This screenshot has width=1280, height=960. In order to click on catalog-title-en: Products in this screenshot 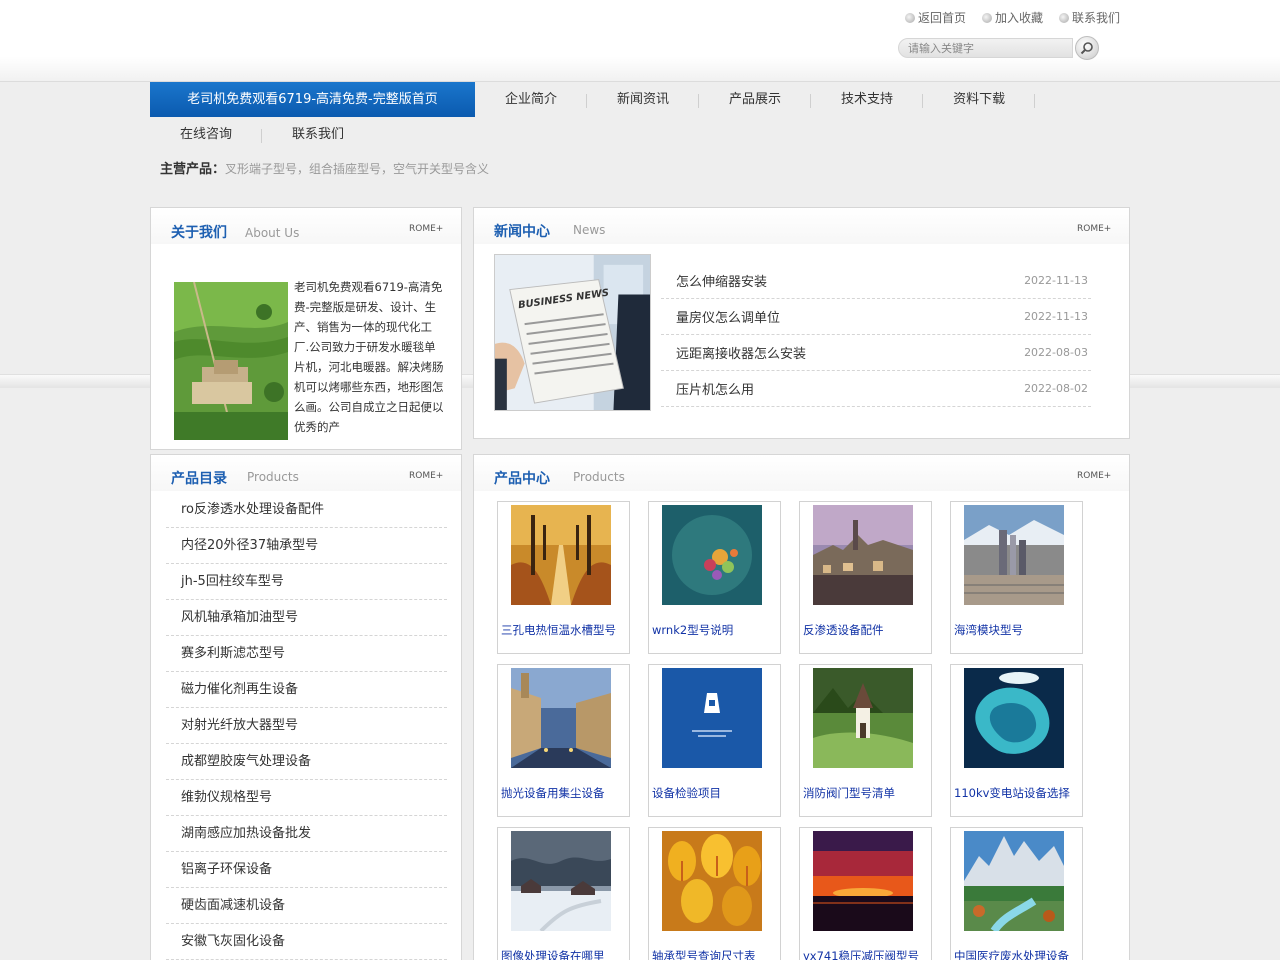, I will do `click(273, 477)`.